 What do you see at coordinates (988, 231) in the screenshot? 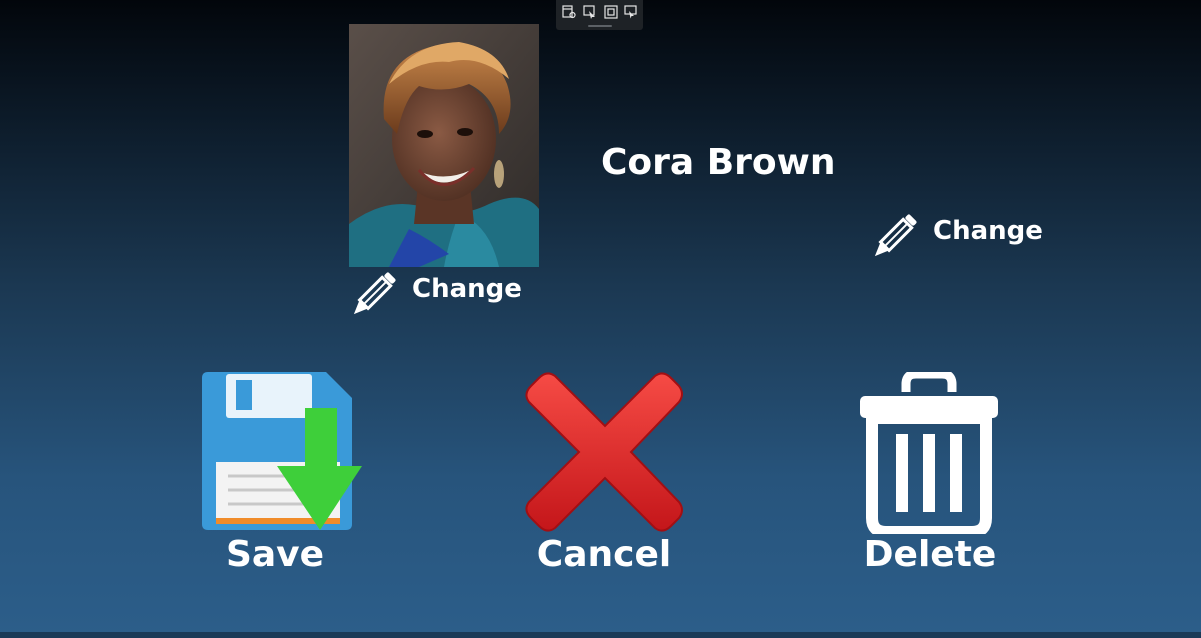
I see `change-name-label: Change` at bounding box center [988, 231].